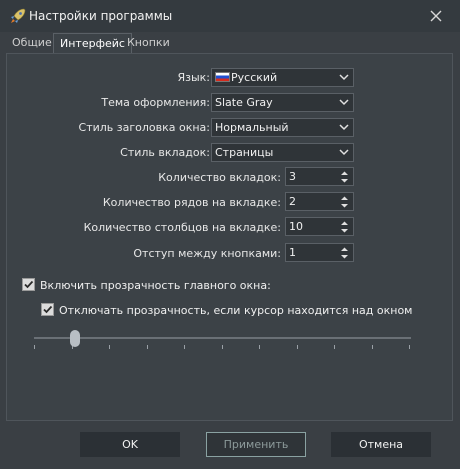 The image size is (460, 469). Describe the element at coordinates (244, 152) in the screenshot. I see `tab-style-value: Страницы` at that location.